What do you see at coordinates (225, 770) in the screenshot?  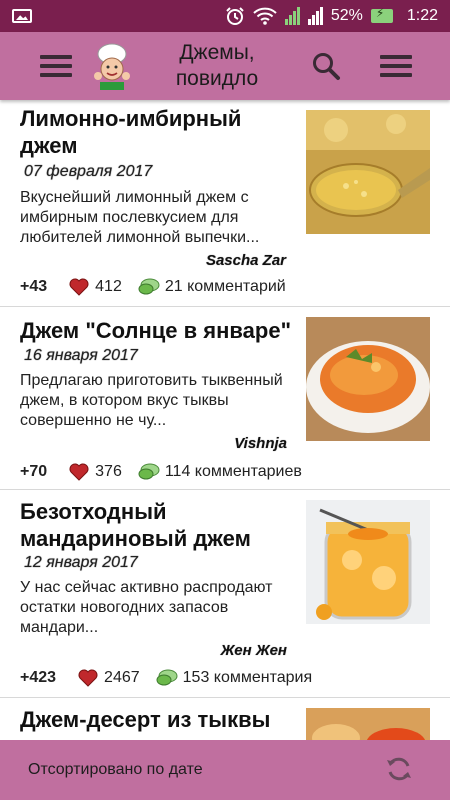 I see `bottom-bar: Отсортировано по дате` at bounding box center [225, 770].